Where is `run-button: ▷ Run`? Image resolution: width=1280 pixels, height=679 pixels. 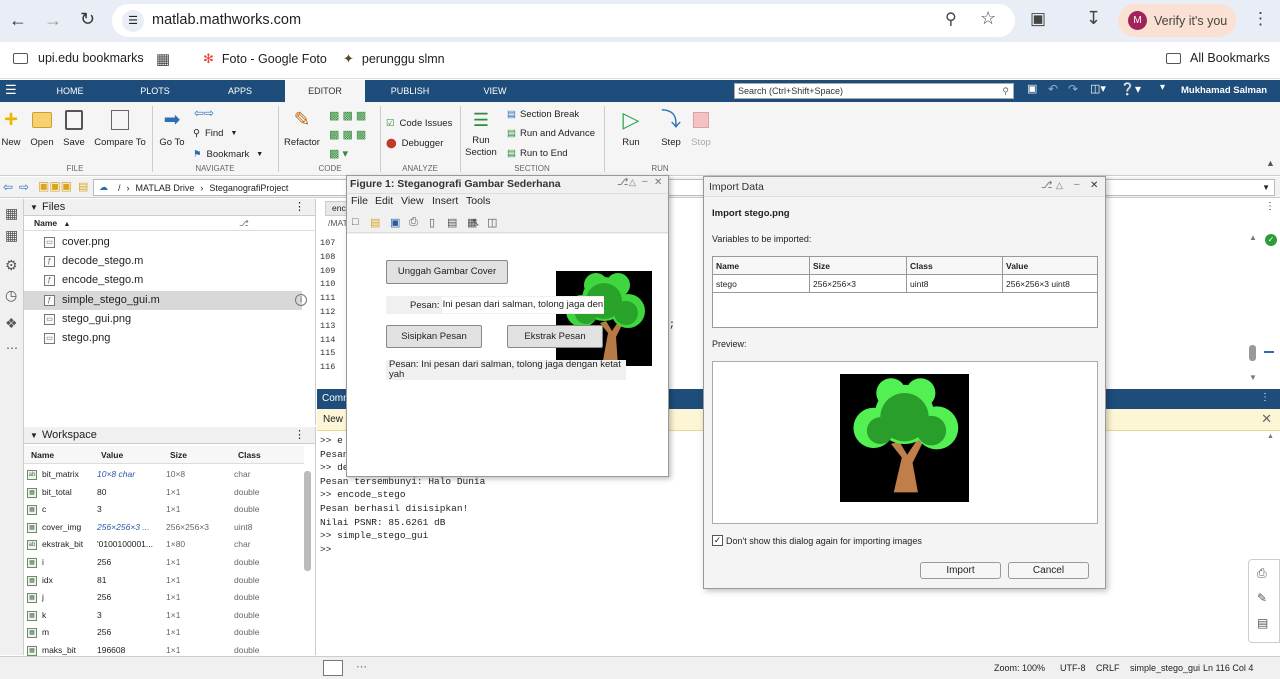 run-button: ▷ Run is located at coordinates (631, 128).